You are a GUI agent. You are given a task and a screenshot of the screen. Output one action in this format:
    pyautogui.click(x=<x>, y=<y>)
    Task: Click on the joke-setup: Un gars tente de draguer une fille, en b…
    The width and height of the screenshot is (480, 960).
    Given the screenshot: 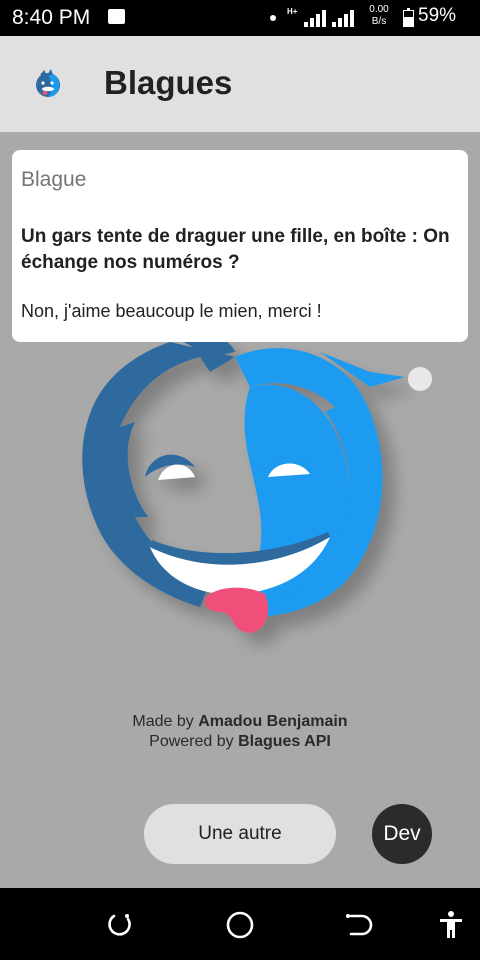 What is the action you would take?
    pyautogui.click(x=235, y=249)
    